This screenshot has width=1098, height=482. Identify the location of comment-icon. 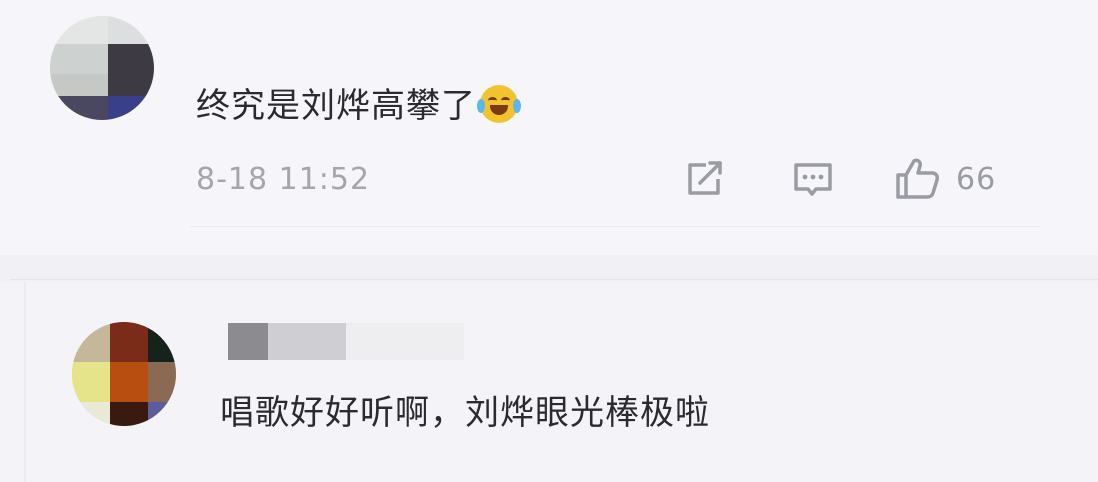
(813, 179).